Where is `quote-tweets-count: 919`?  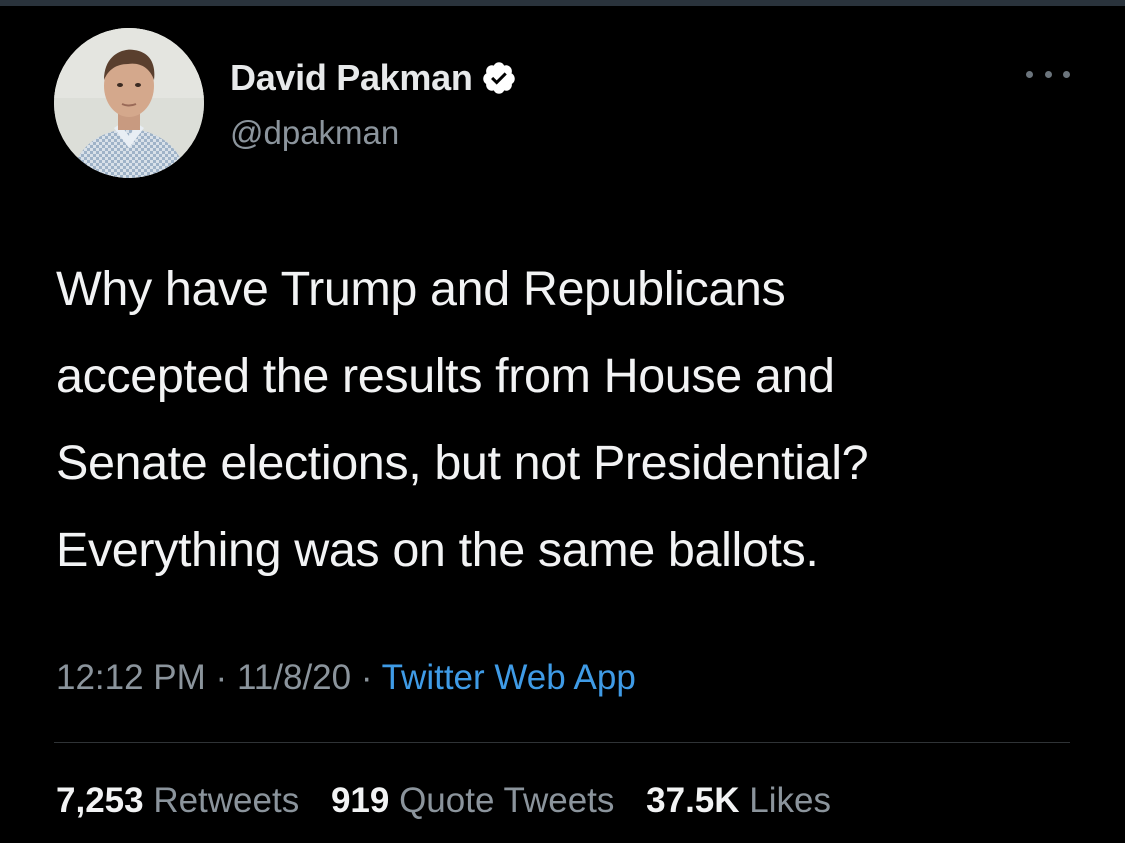
quote-tweets-count: 919 is located at coordinates (365, 800).